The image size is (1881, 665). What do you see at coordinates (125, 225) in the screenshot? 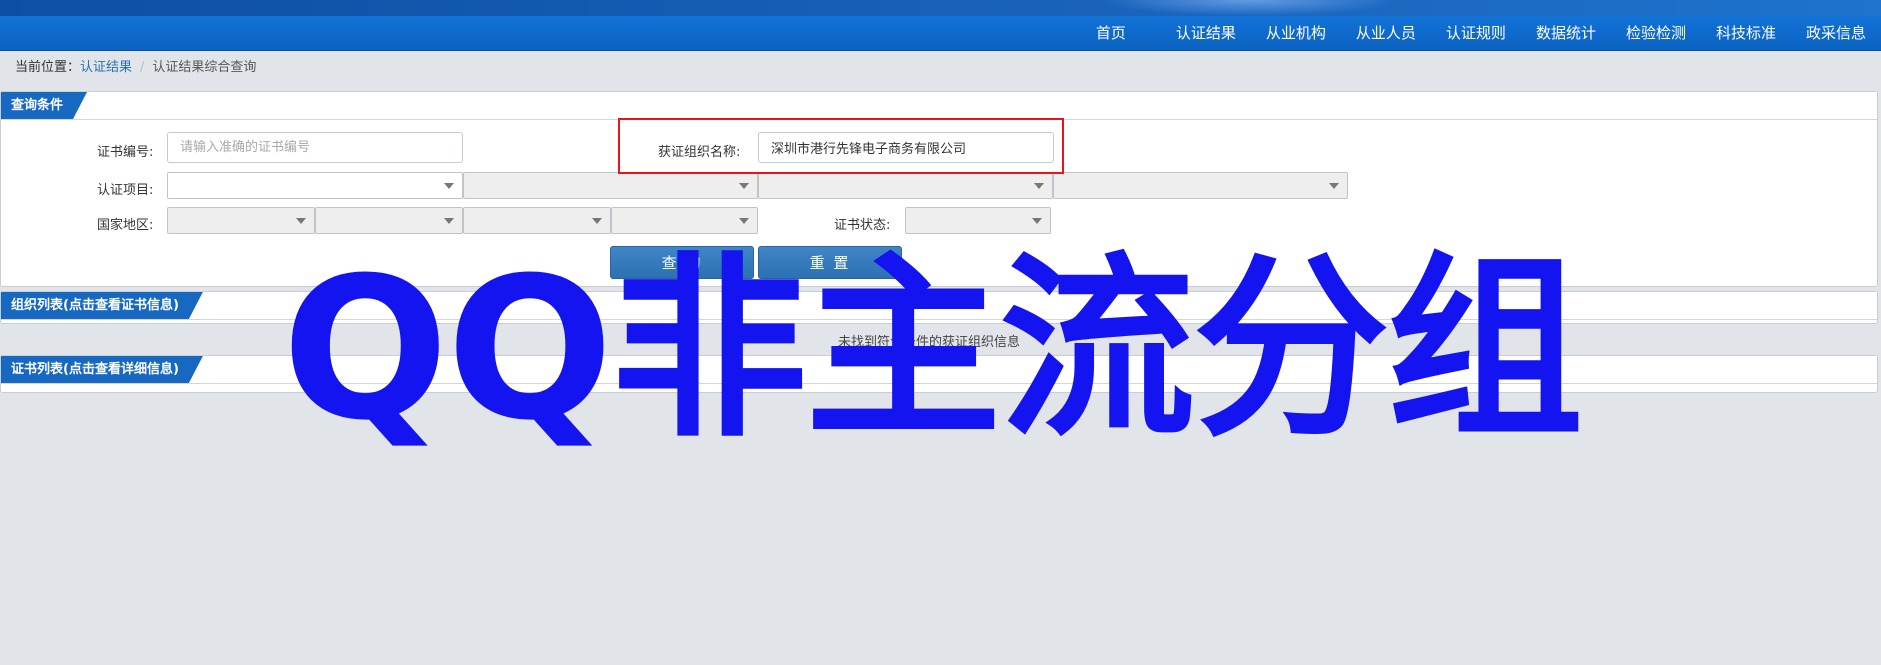
I see `region-label: 国家地区:` at bounding box center [125, 225].